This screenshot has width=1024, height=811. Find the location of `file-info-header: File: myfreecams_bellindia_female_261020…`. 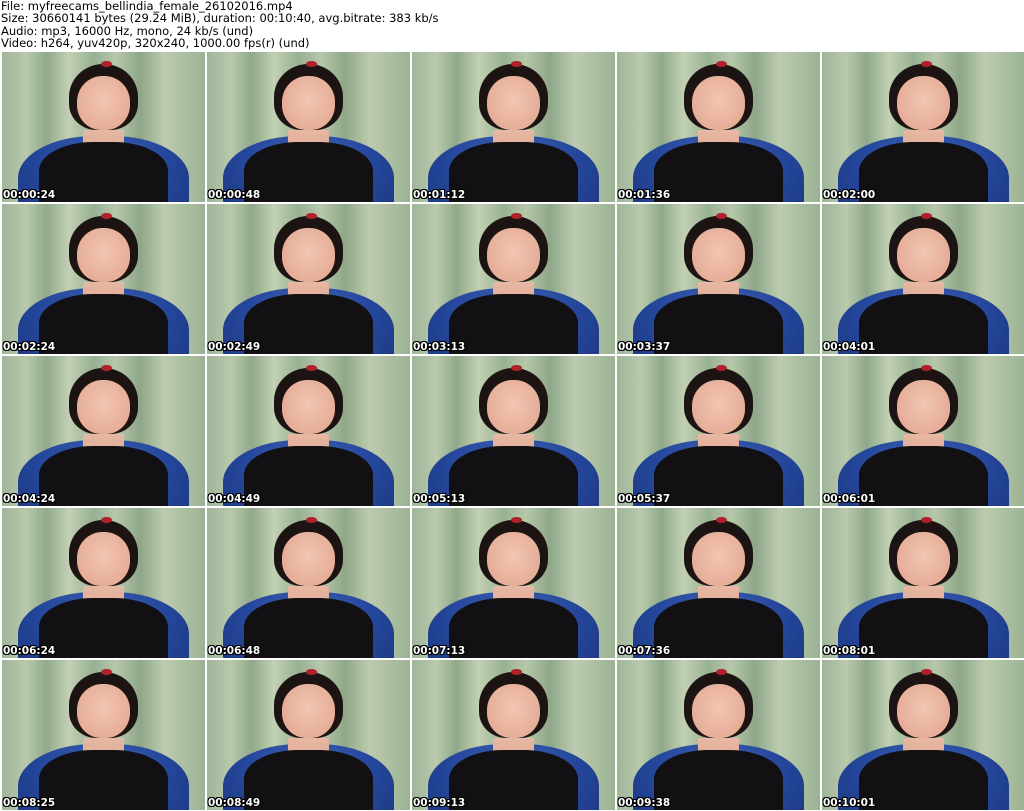

file-info-header: File: myfreecams_bellindia_female_261020… is located at coordinates (512, 26).